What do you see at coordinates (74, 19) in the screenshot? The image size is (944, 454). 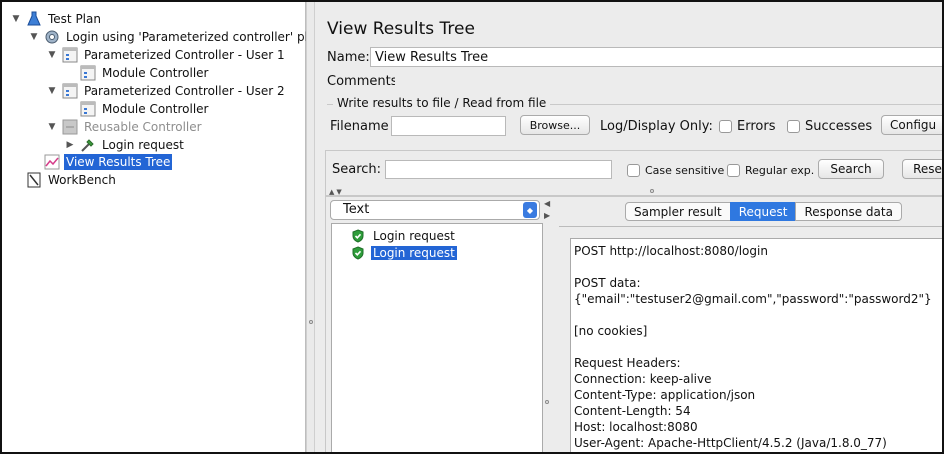 I see `tree-item-label: Test Plan` at bounding box center [74, 19].